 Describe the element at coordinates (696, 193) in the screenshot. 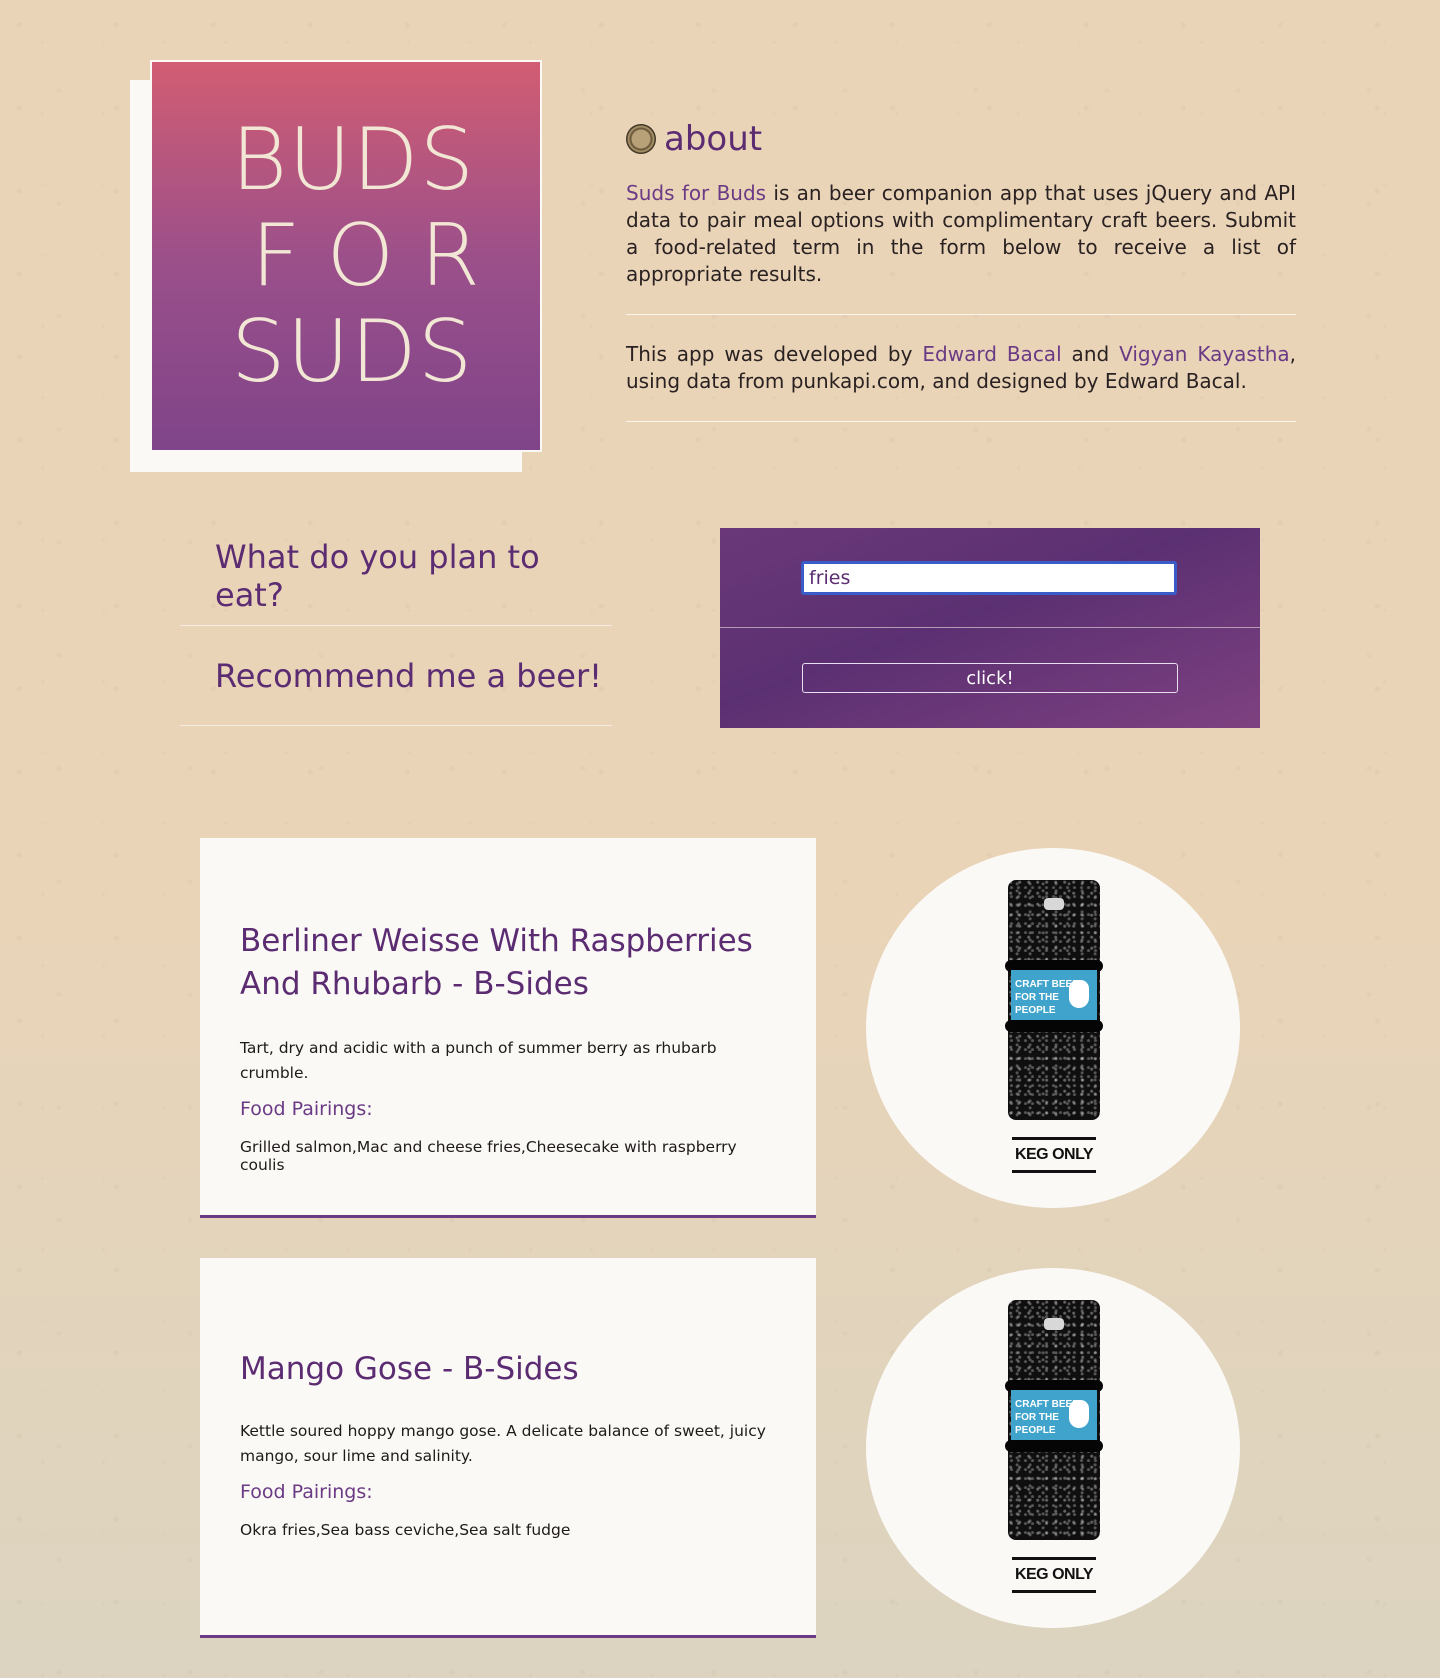

I see `app-name-link: Suds for Buds` at that location.